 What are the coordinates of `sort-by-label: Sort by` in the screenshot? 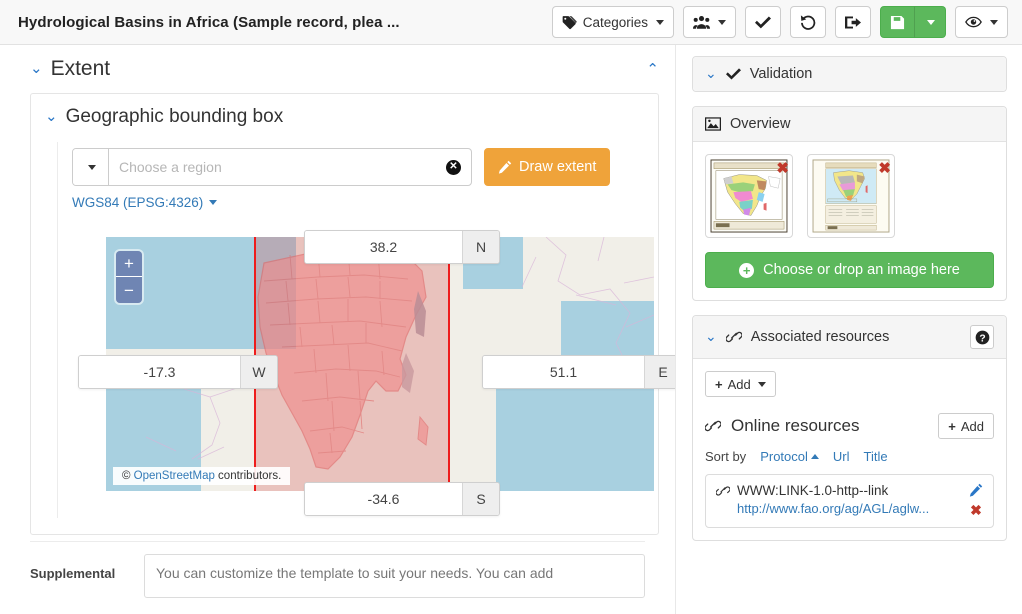 It's located at (726, 456).